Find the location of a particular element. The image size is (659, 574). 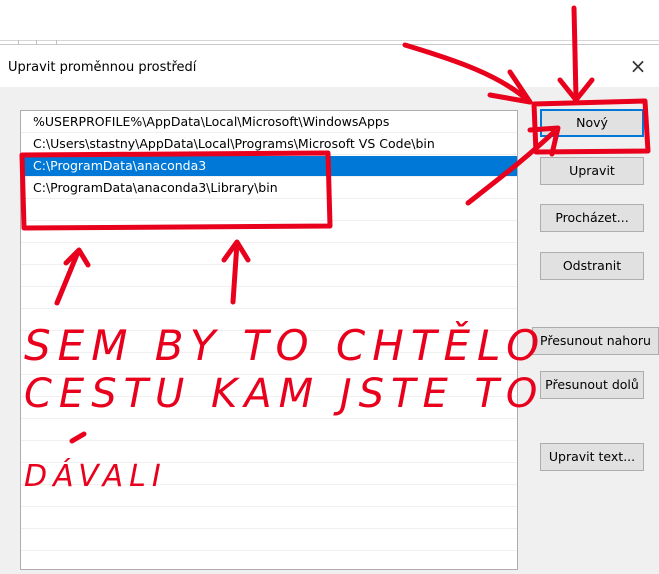

list-item-text: C:\ProgramData\anaconda3\Library\bin is located at coordinates (155, 187).